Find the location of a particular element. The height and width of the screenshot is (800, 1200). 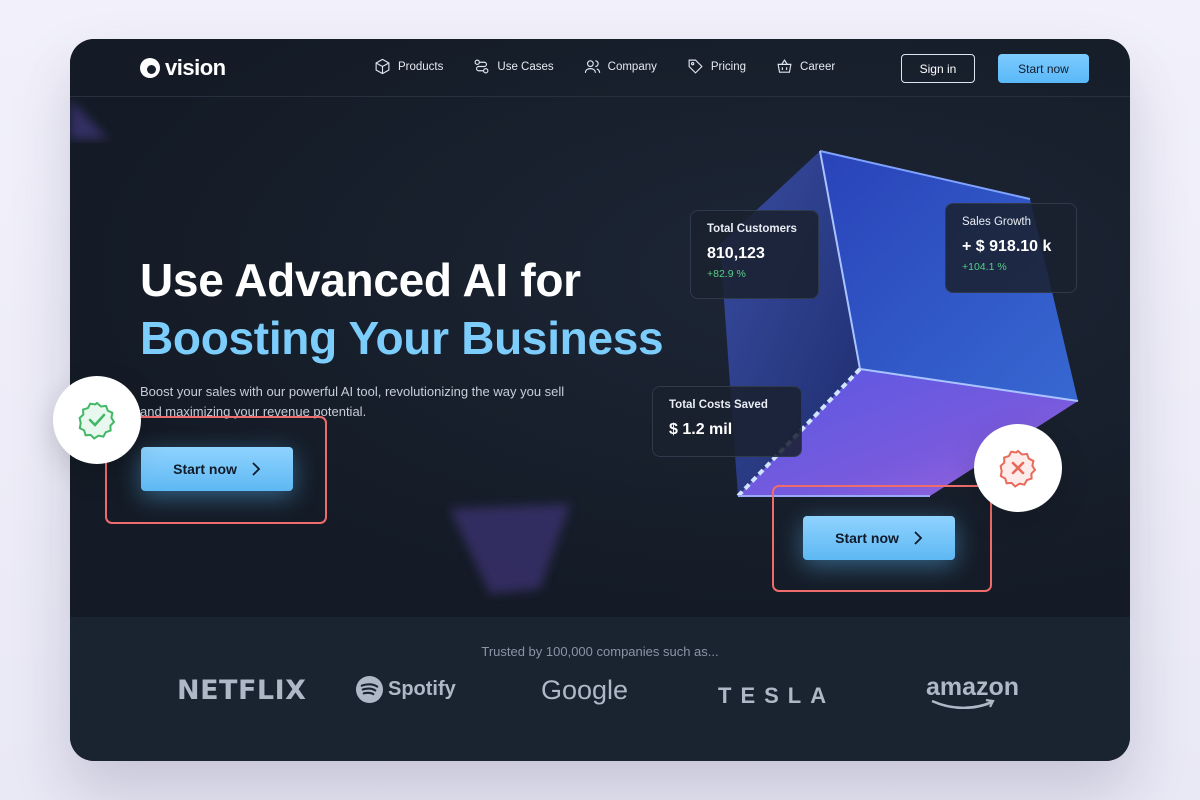

nav-item-use-cases: Use Cases is located at coordinates (513, 66).